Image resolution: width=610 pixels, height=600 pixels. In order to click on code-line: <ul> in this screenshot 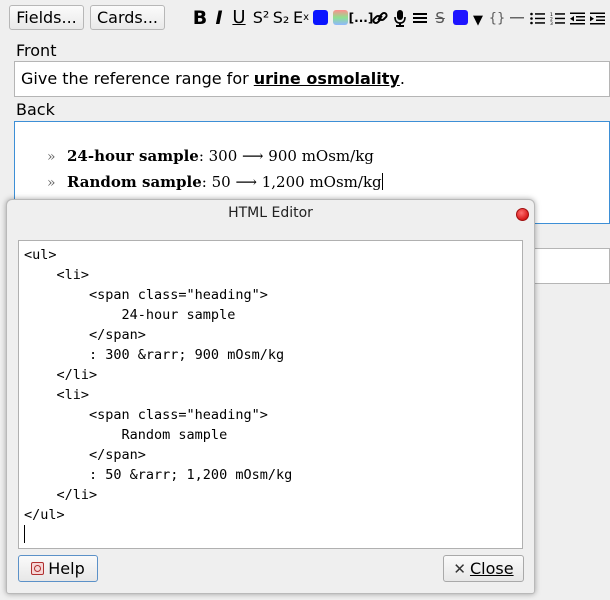, I will do `click(40, 255)`.